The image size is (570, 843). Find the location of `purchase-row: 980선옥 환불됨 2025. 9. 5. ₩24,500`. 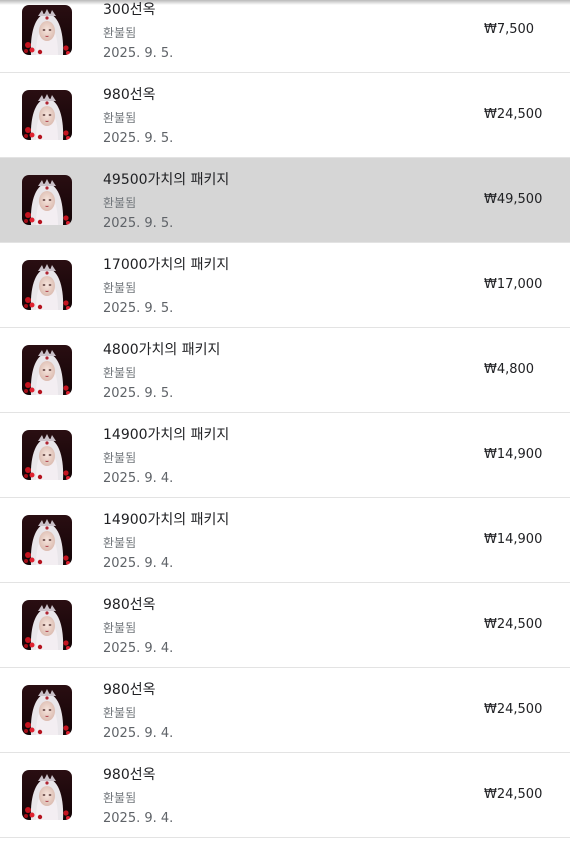

purchase-row: 980선옥 환불됨 2025. 9. 5. ₩24,500 is located at coordinates (285, 115).